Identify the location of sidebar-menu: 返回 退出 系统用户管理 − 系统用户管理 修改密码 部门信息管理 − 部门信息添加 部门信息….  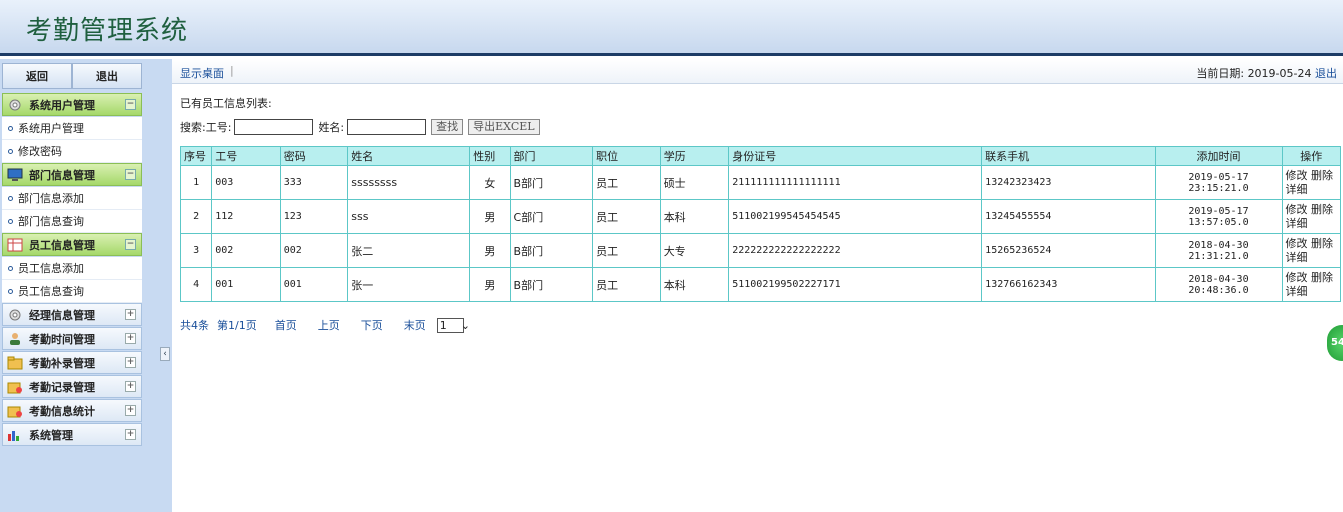
(72, 255).